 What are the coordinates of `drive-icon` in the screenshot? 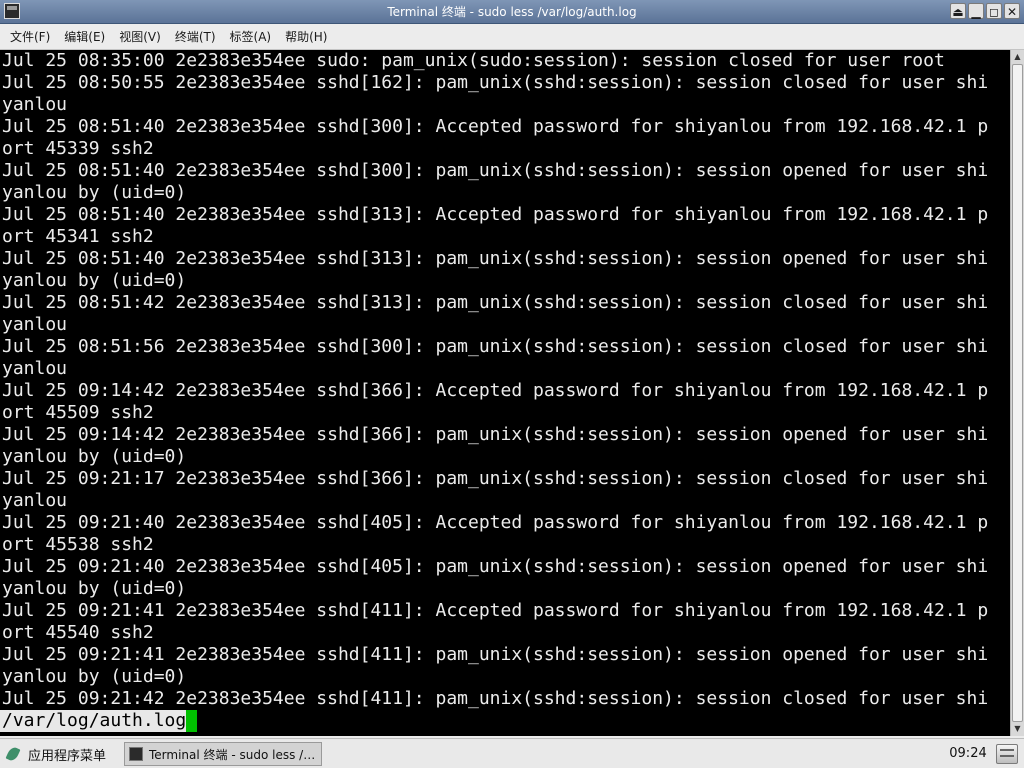 It's located at (1007, 754).